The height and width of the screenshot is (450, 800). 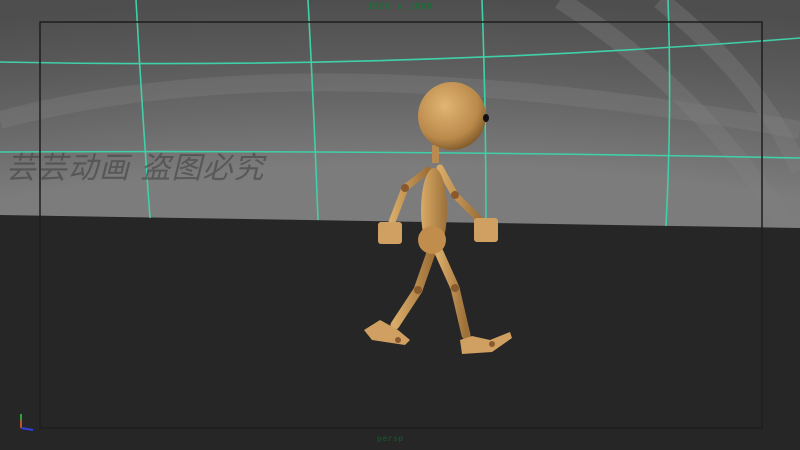 I want to click on camera-label: persp, so click(x=390, y=438).